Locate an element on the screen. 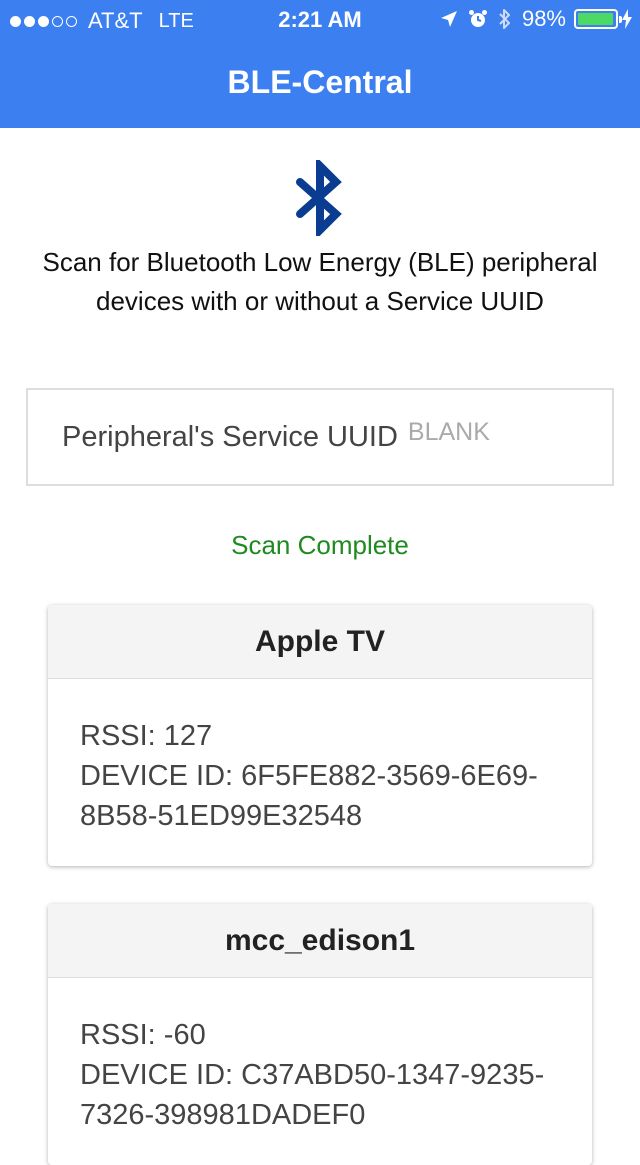 This screenshot has width=640, height=1165. device-name: Apple TV is located at coordinates (320, 642).